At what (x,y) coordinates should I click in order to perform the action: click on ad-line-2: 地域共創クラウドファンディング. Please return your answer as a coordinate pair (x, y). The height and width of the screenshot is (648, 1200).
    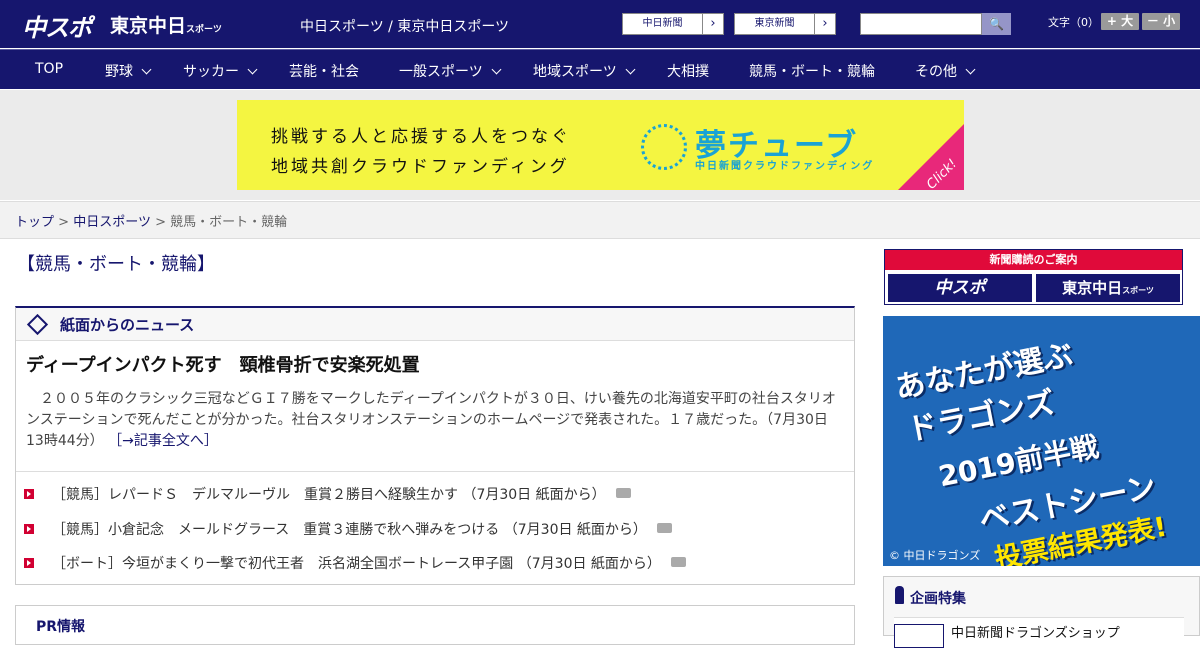
    Looking at the image, I should click on (420, 167).